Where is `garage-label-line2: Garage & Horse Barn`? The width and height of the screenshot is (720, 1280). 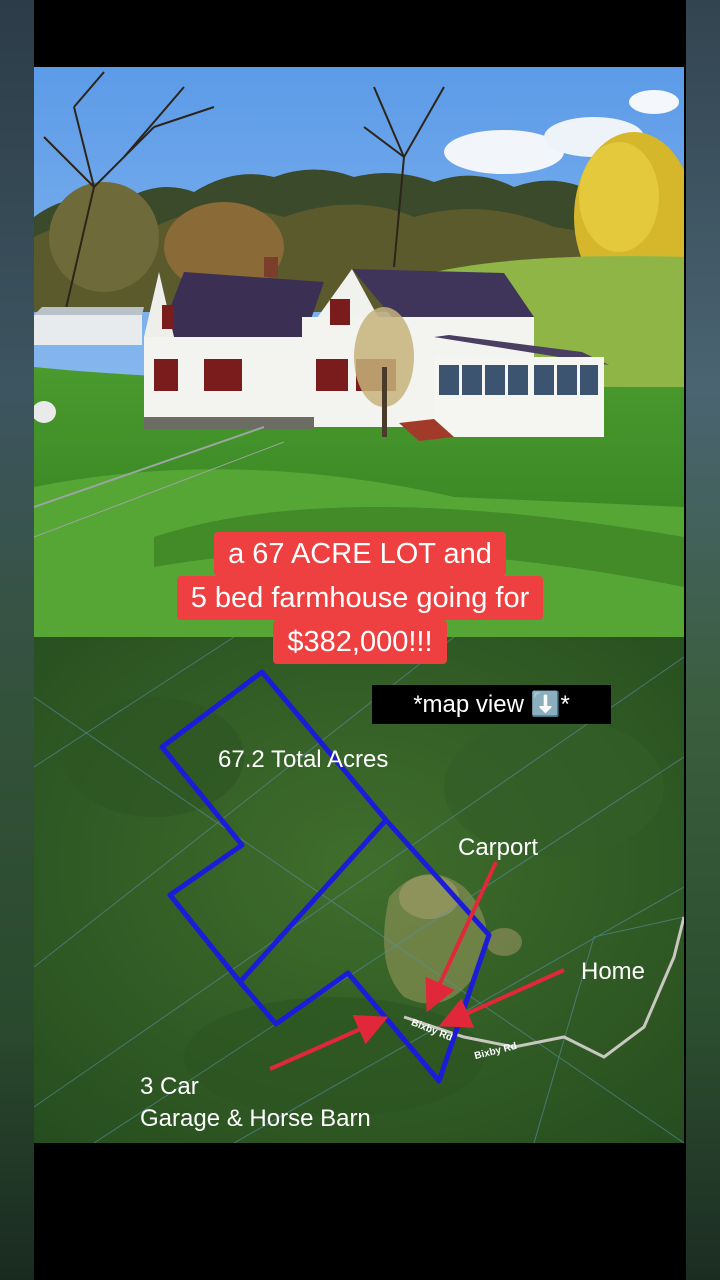
garage-label-line2: Garage & Horse Barn is located at coordinates (255, 1118).